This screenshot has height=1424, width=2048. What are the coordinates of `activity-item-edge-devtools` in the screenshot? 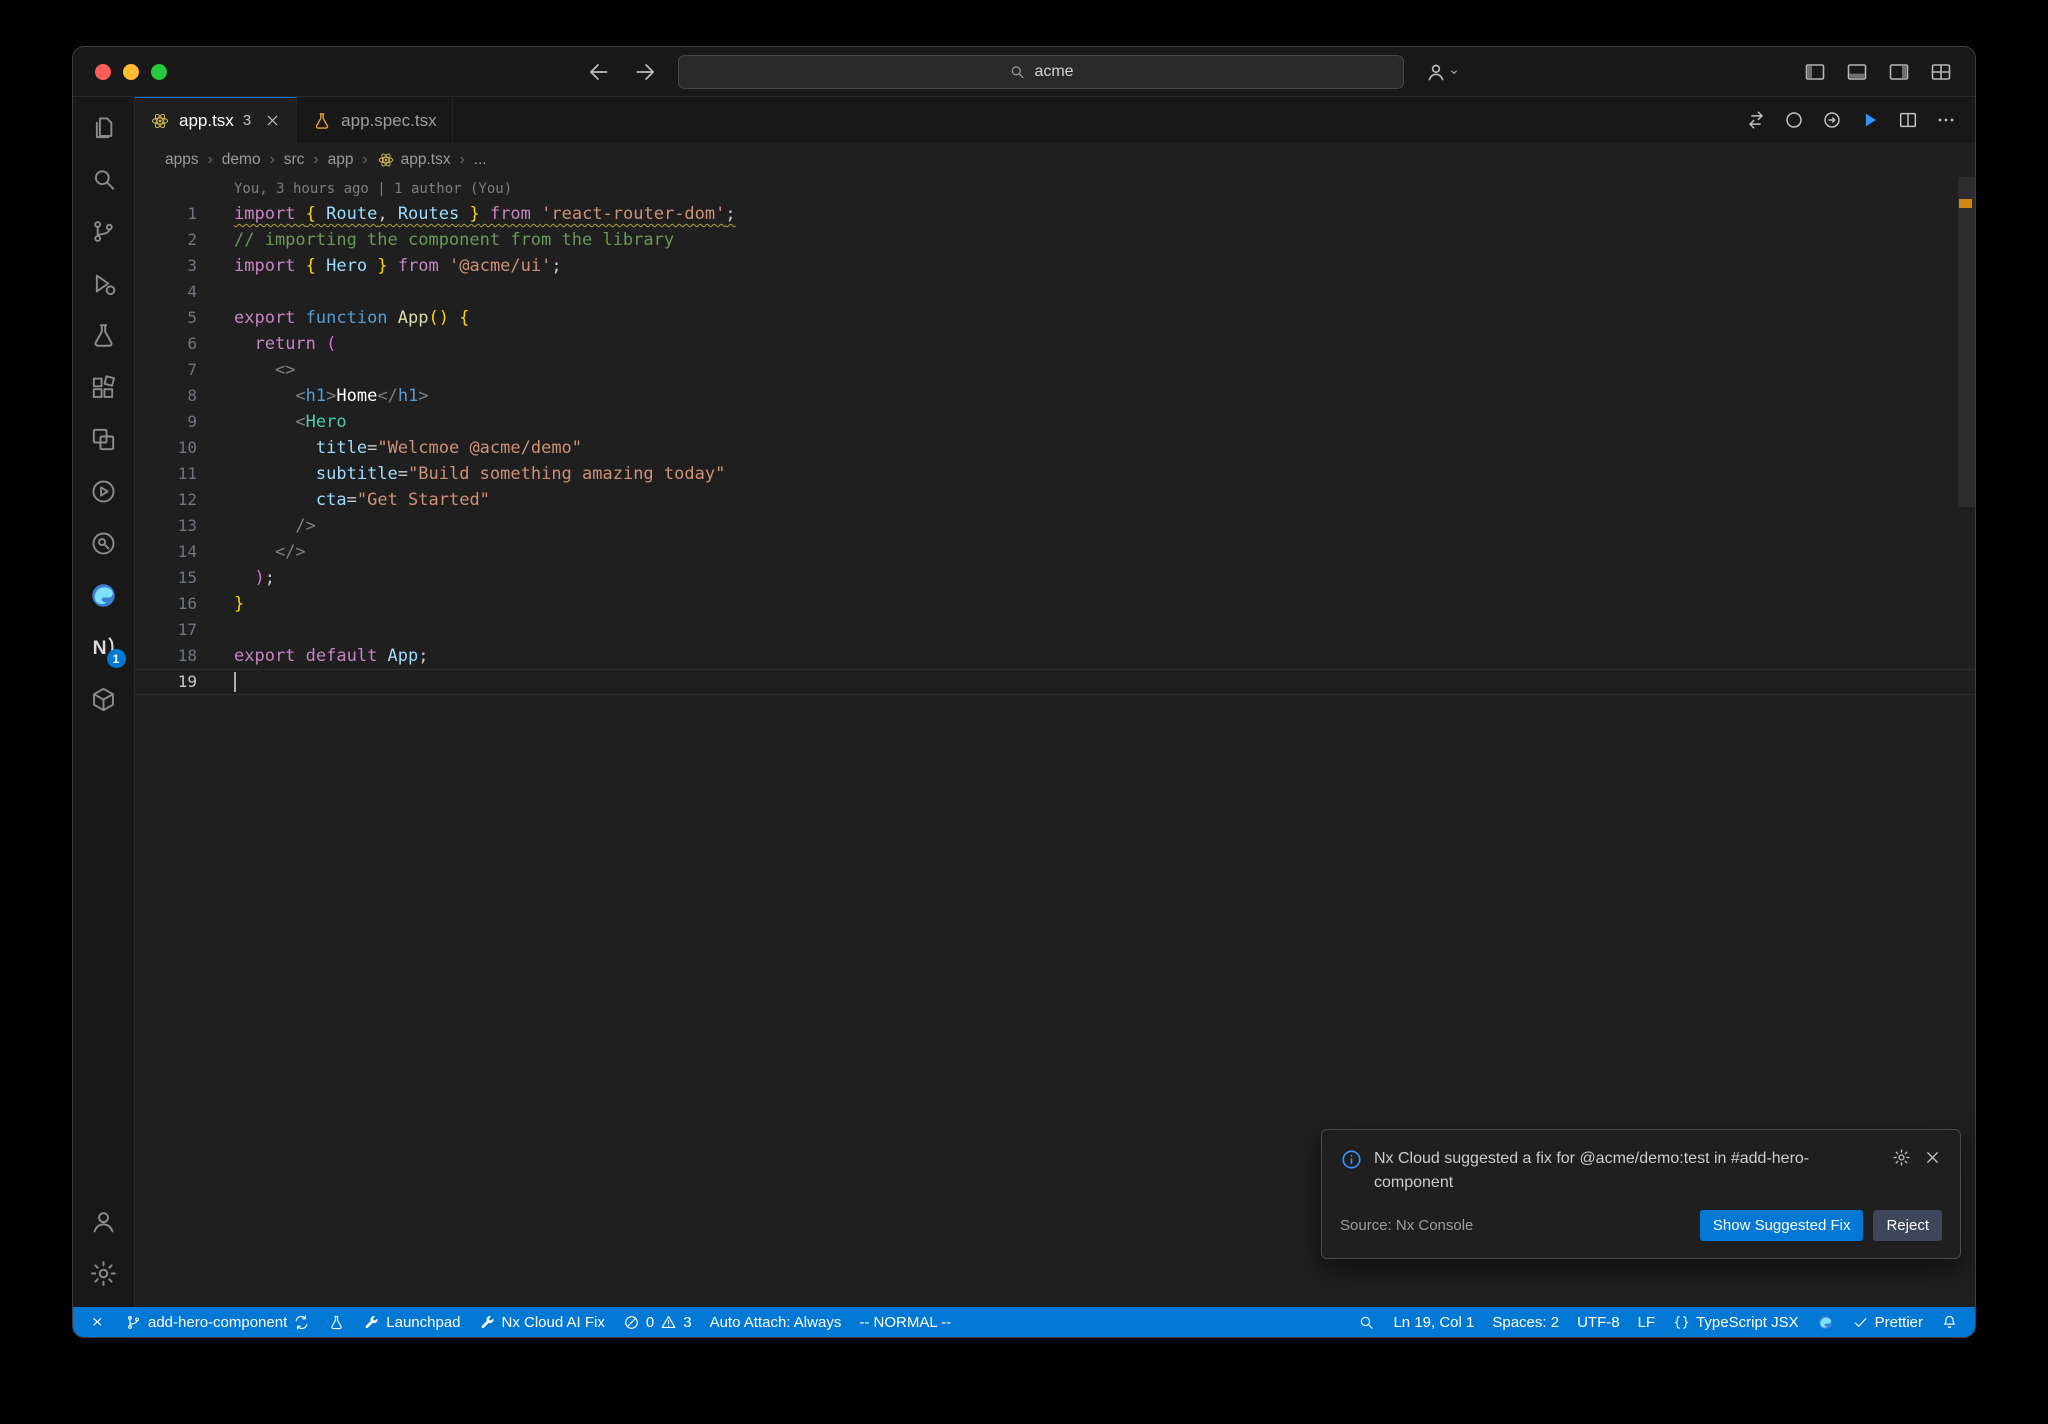 It's located at (104, 595).